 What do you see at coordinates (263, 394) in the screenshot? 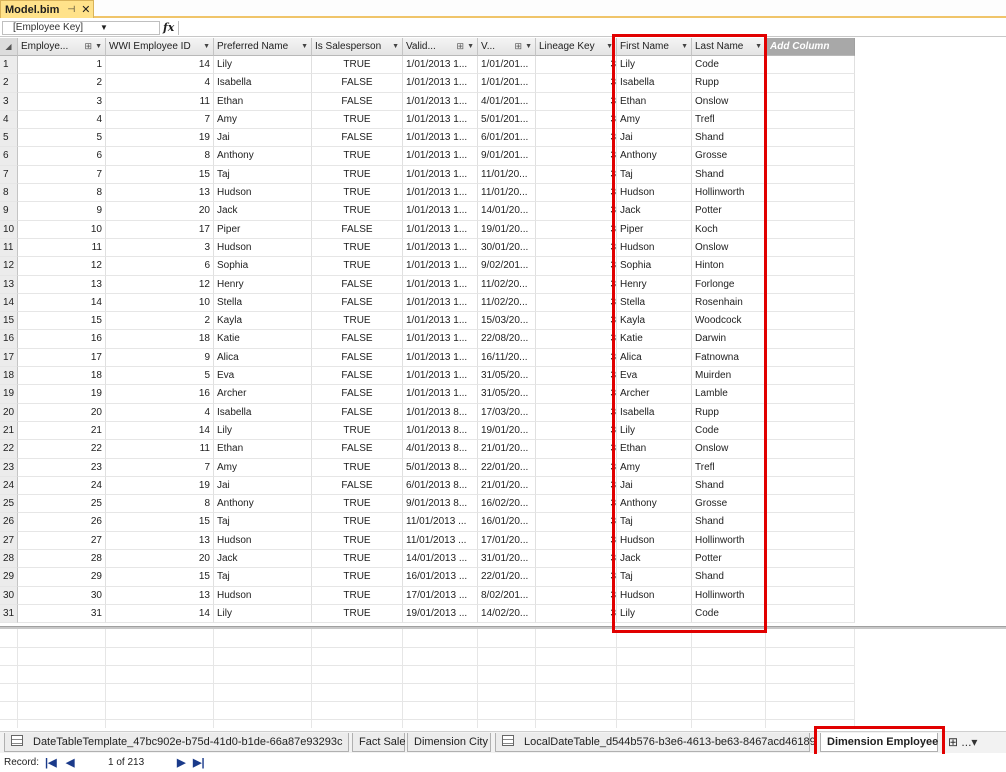
I see `table-cell: Archer` at bounding box center [263, 394].